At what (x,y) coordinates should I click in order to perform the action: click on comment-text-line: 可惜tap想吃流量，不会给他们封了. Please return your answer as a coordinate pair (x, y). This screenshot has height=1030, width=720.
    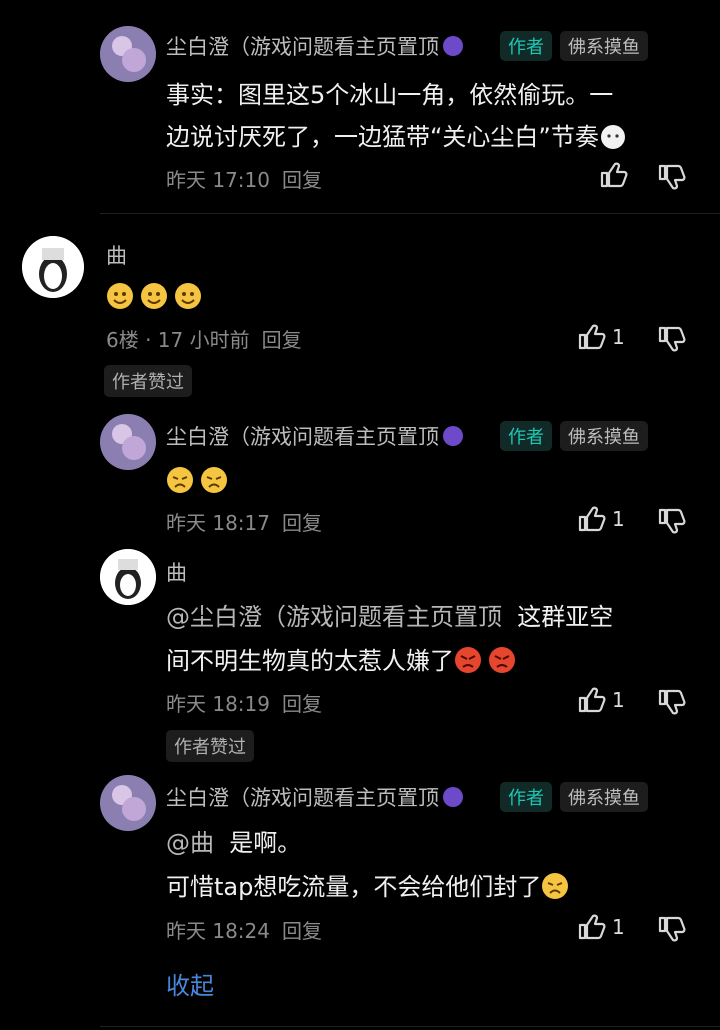
    Looking at the image, I should click on (370, 887).